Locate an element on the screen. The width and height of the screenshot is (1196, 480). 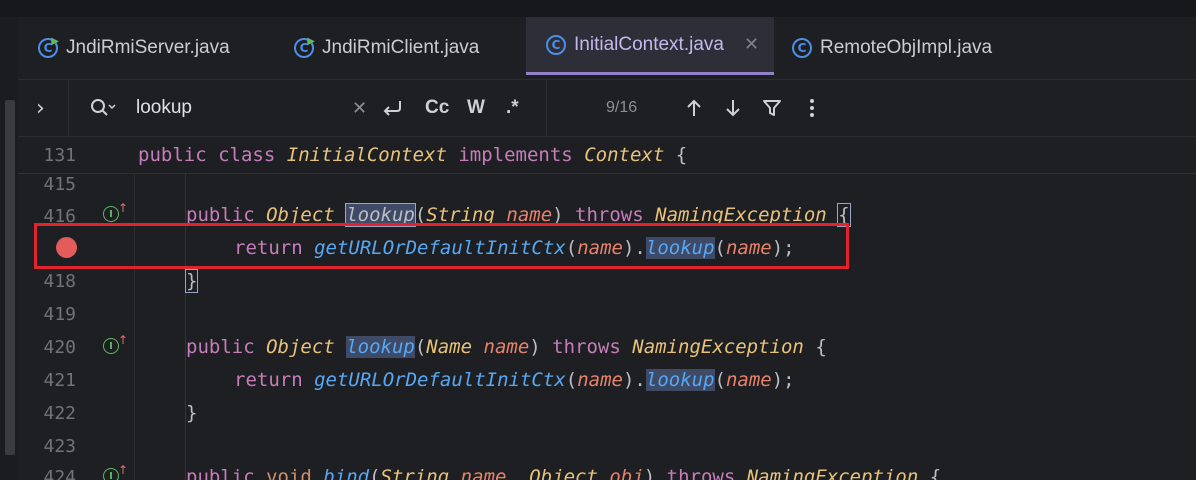
next-occurrence-icon is located at coordinates (733, 108).